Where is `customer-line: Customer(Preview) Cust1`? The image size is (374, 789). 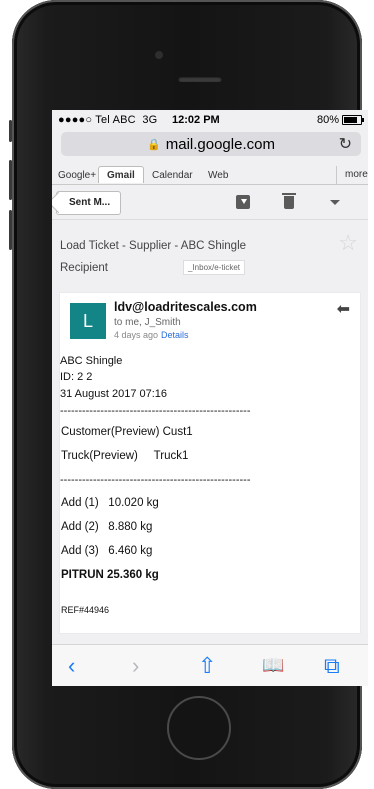
customer-line: Customer(Preview) Cust1 is located at coordinates (127, 432).